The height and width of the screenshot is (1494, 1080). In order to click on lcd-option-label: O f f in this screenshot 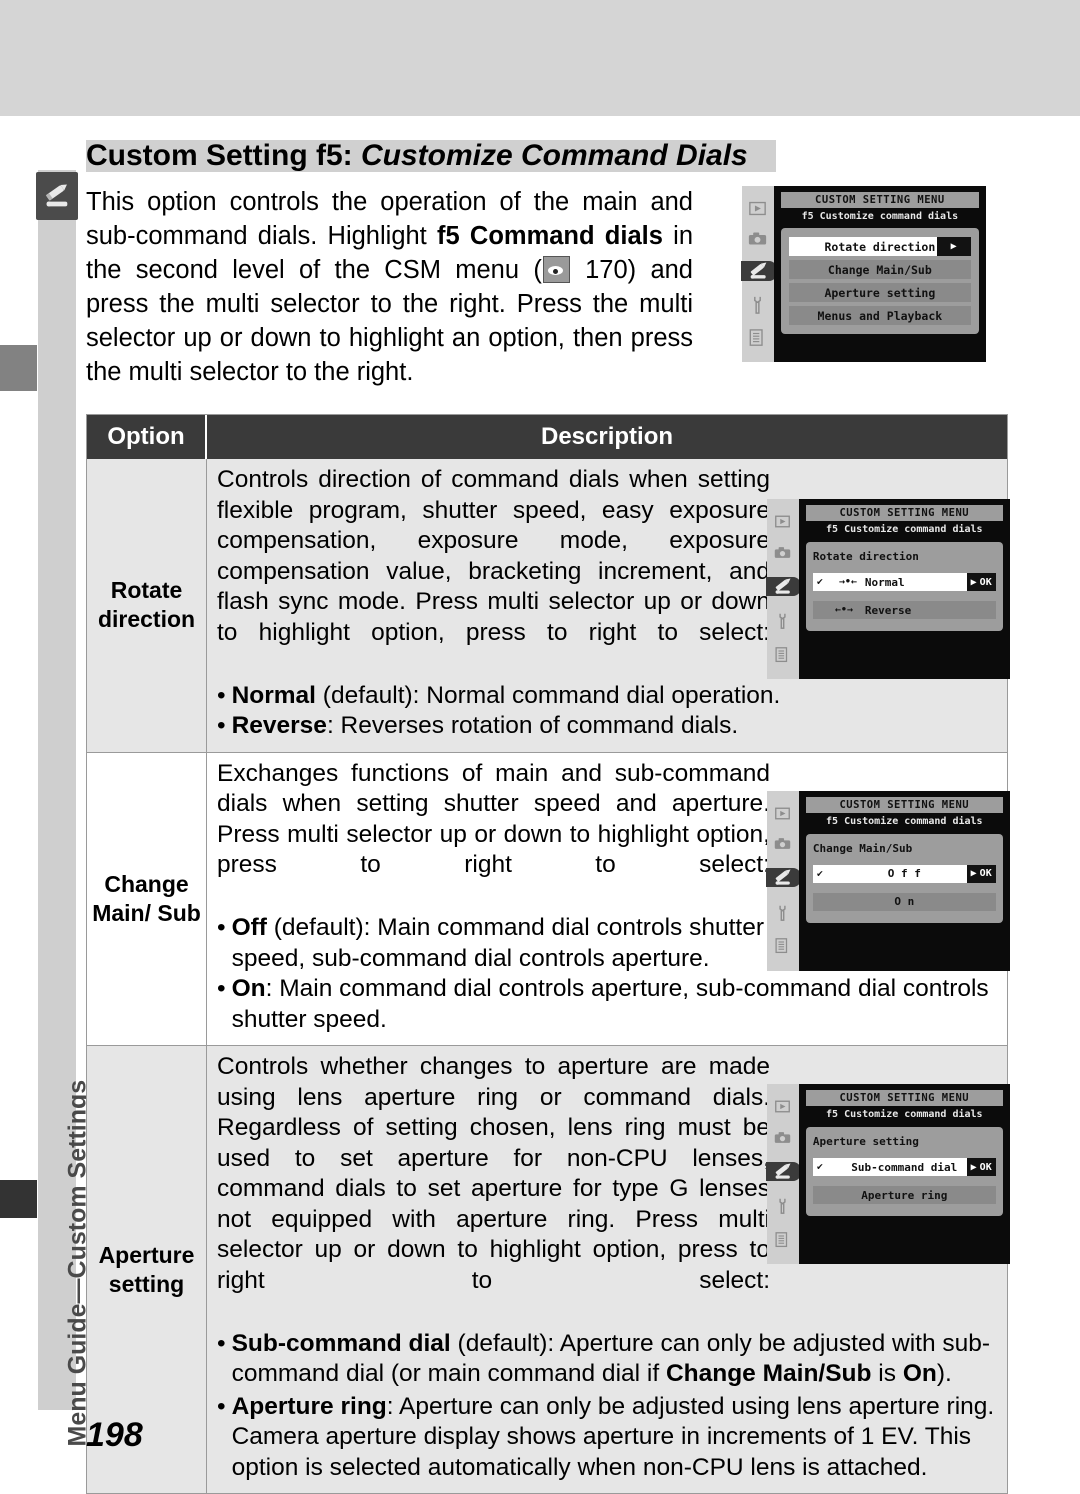, I will do `click(904, 874)`.